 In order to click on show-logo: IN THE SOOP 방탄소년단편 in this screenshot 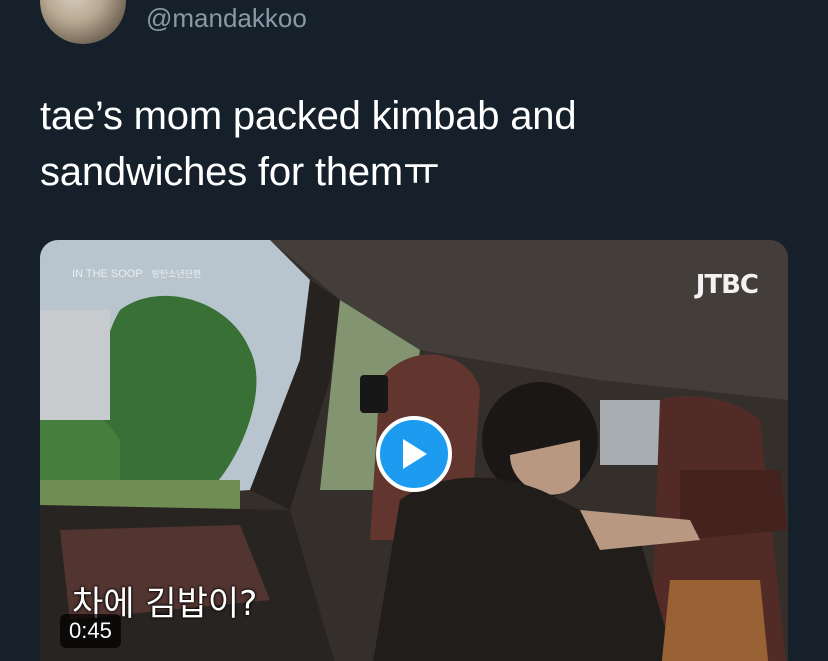, I will do `click(136, 274)`.